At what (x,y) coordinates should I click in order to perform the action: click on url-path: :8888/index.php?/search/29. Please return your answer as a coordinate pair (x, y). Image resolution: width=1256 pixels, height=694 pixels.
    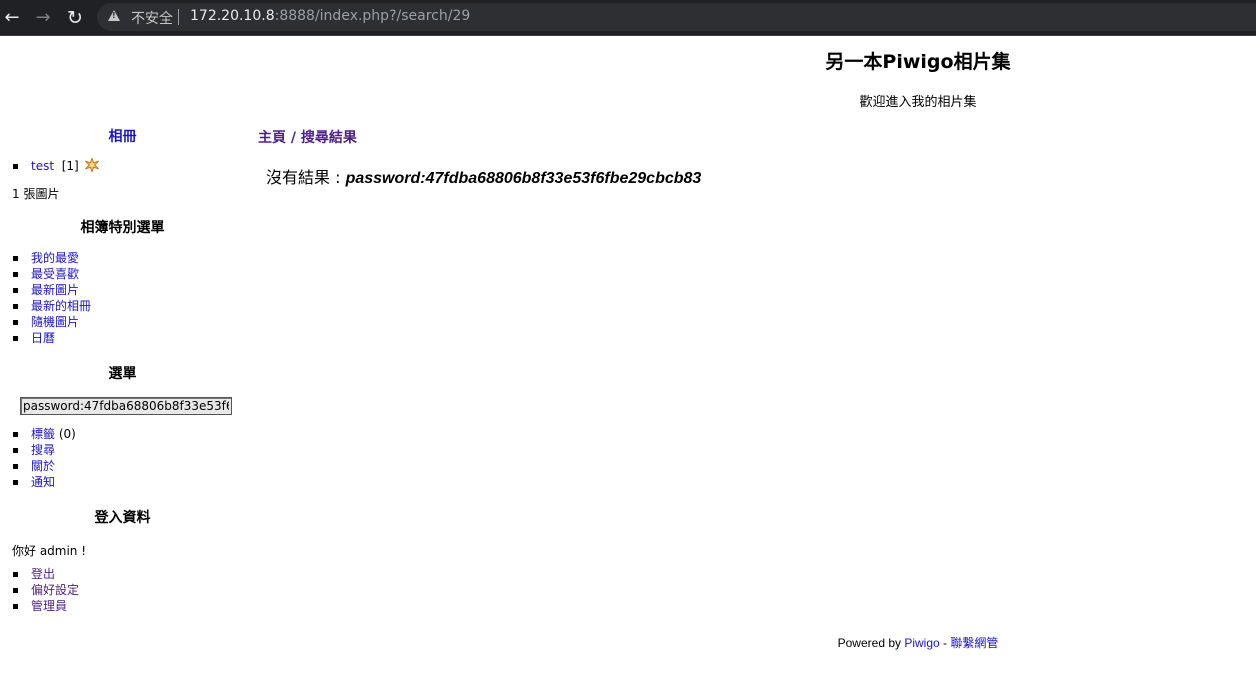
    Looking at the image, I should click on (372, 16).